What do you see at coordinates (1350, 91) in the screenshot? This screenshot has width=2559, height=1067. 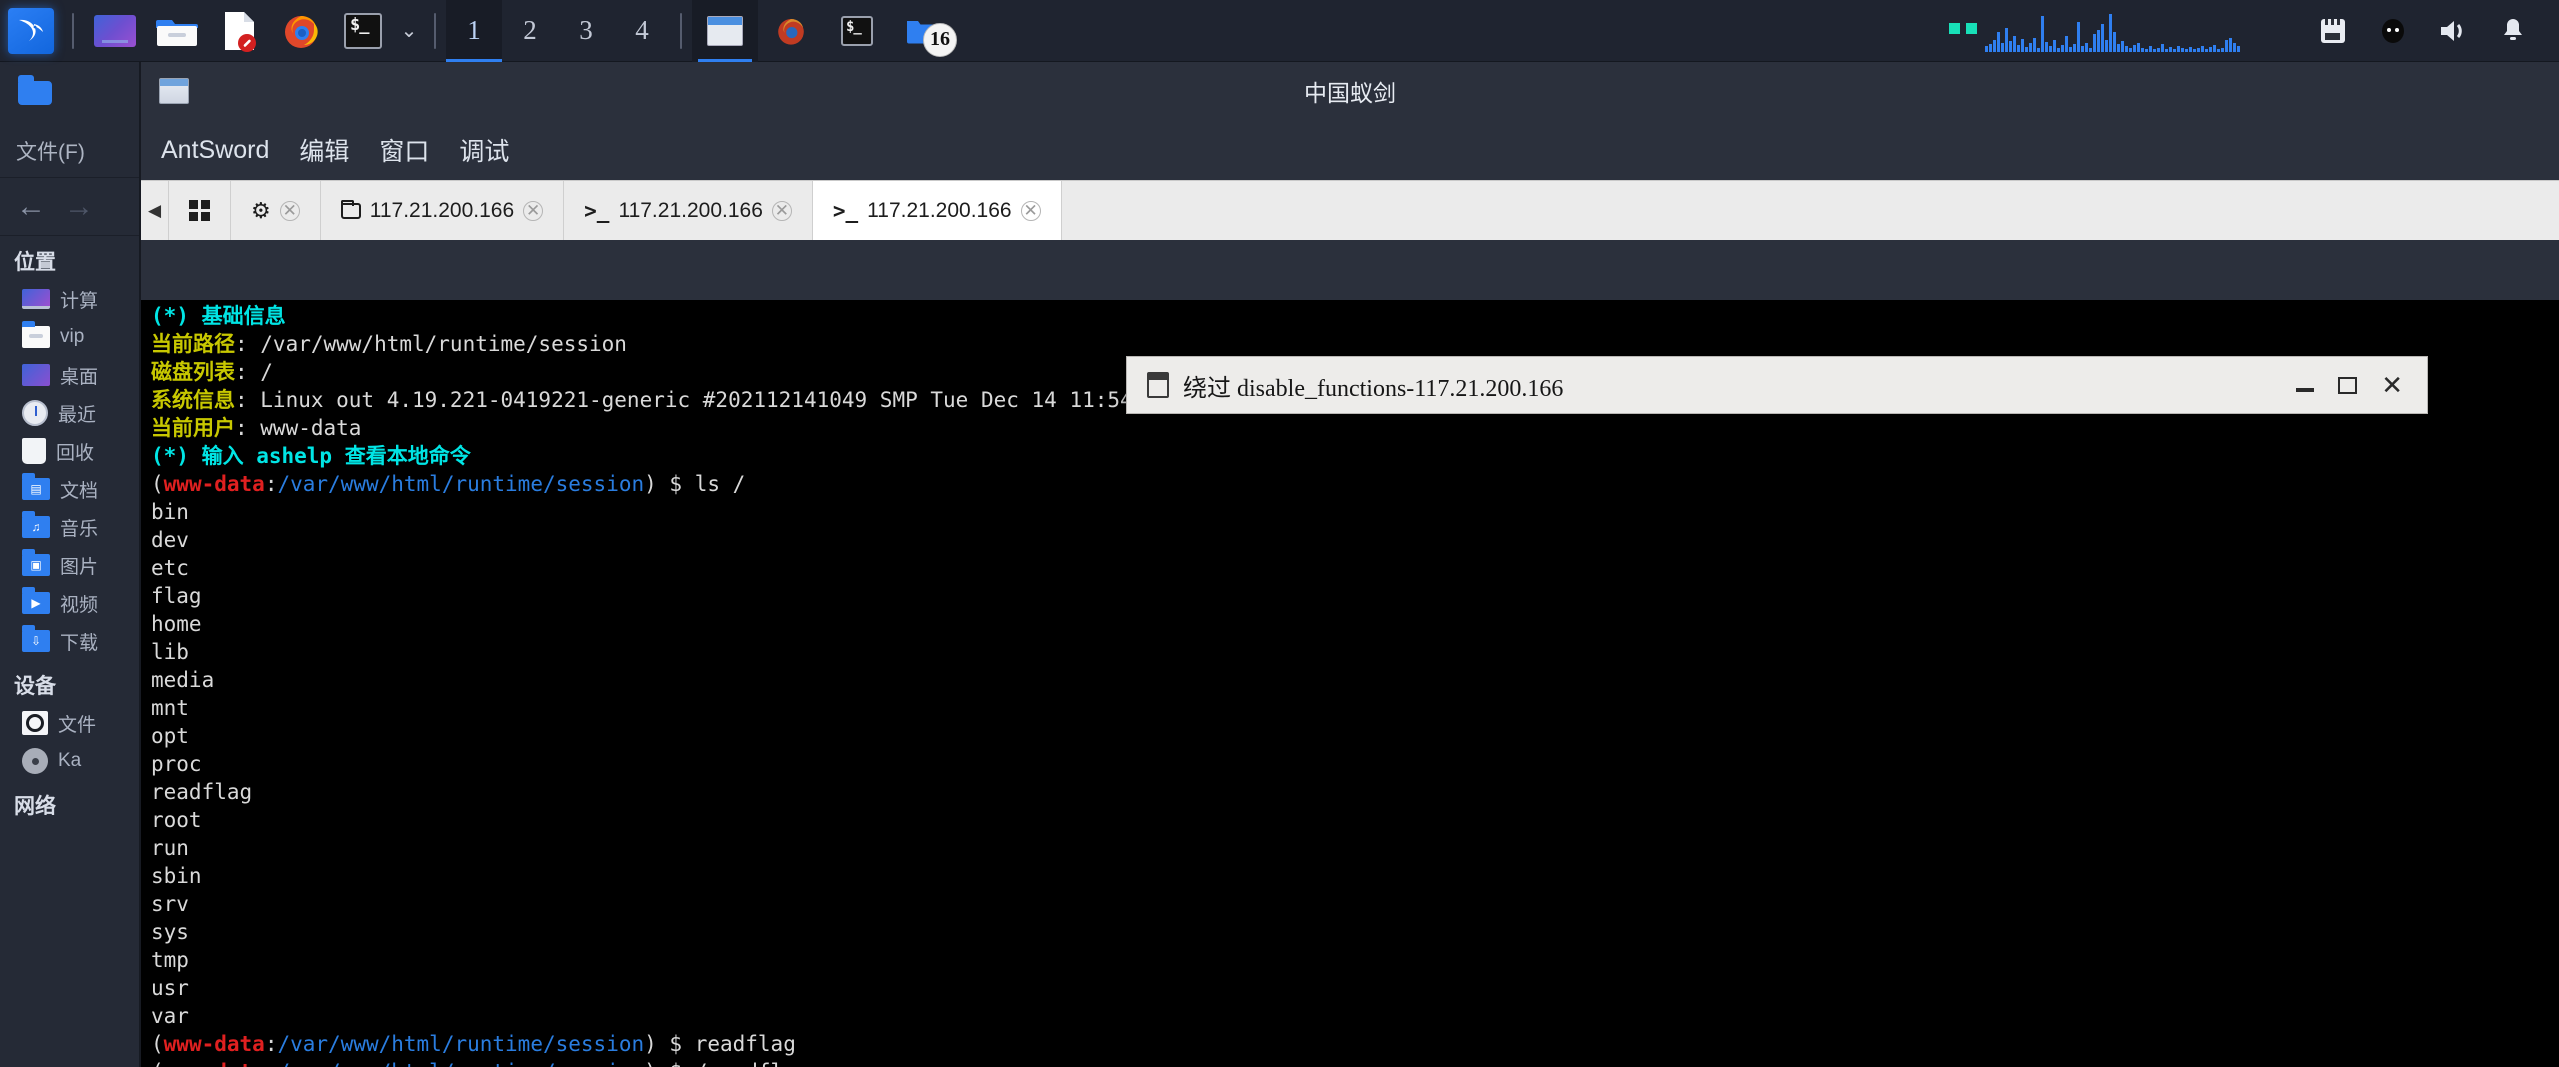 I see `antsword-titlebar: 中国蚁剑` at bounding box center [1350, 91].